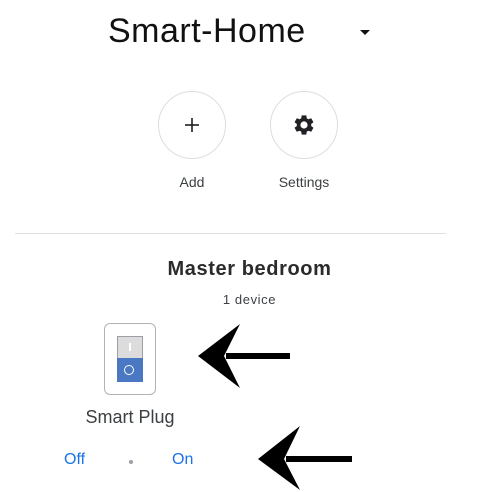  Describe the element at coordinates (230, 233) in the screenshot. I see `section-divider` at that location.